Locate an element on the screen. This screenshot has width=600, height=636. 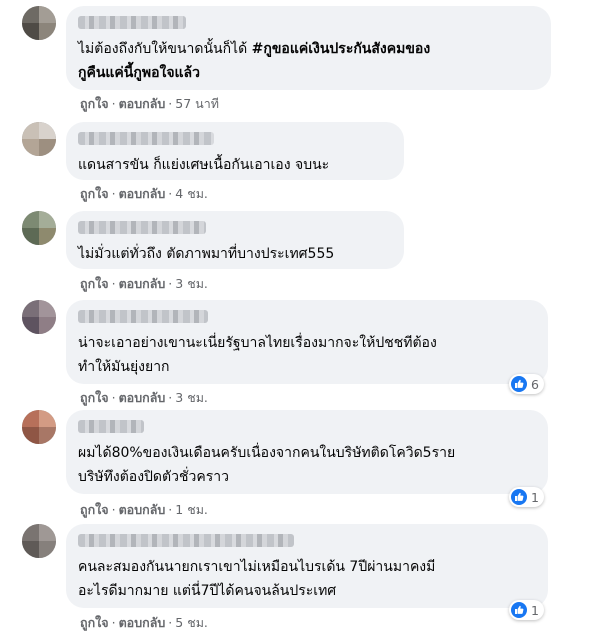
comment-actions: ถูกใจ · ตอบกลับ · 4 ชม. is located at coordinates (144, 193).